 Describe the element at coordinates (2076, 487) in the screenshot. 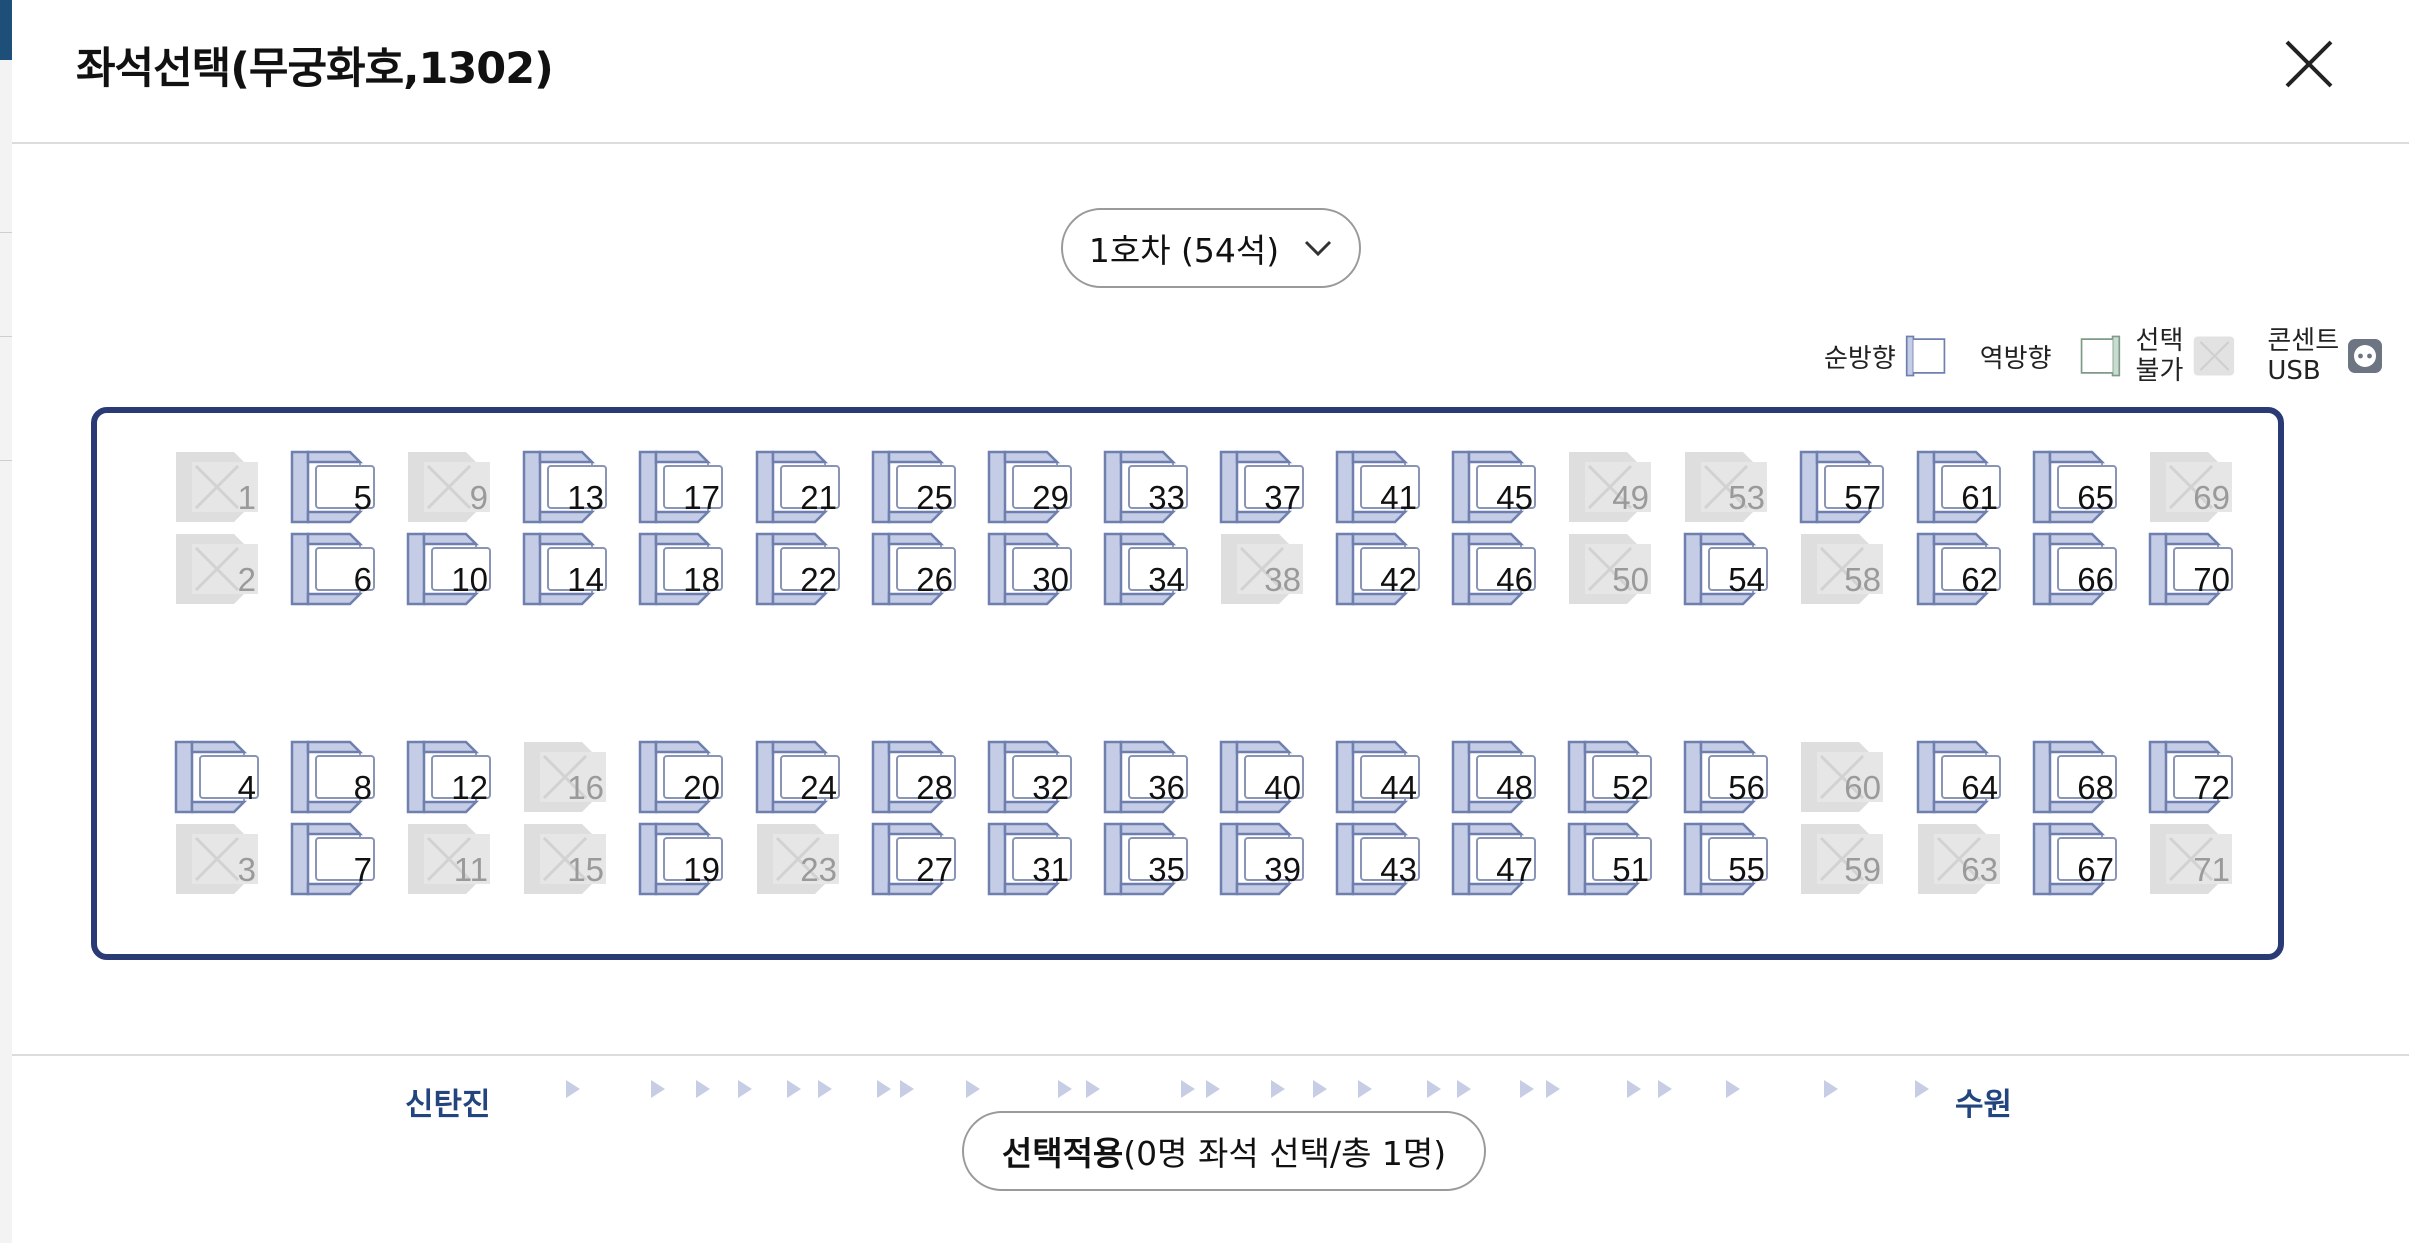

I see `seat-65: 65` at that location.